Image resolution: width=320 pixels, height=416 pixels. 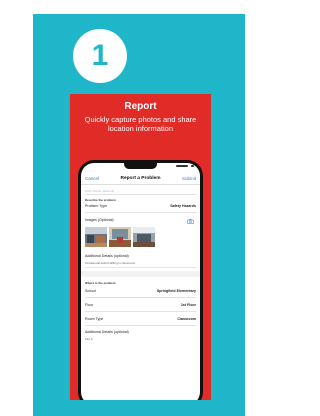 What do you see at coordinates (159, 166) in the screenshot?
I see `phone-notch` at bounding box center [159, 166].